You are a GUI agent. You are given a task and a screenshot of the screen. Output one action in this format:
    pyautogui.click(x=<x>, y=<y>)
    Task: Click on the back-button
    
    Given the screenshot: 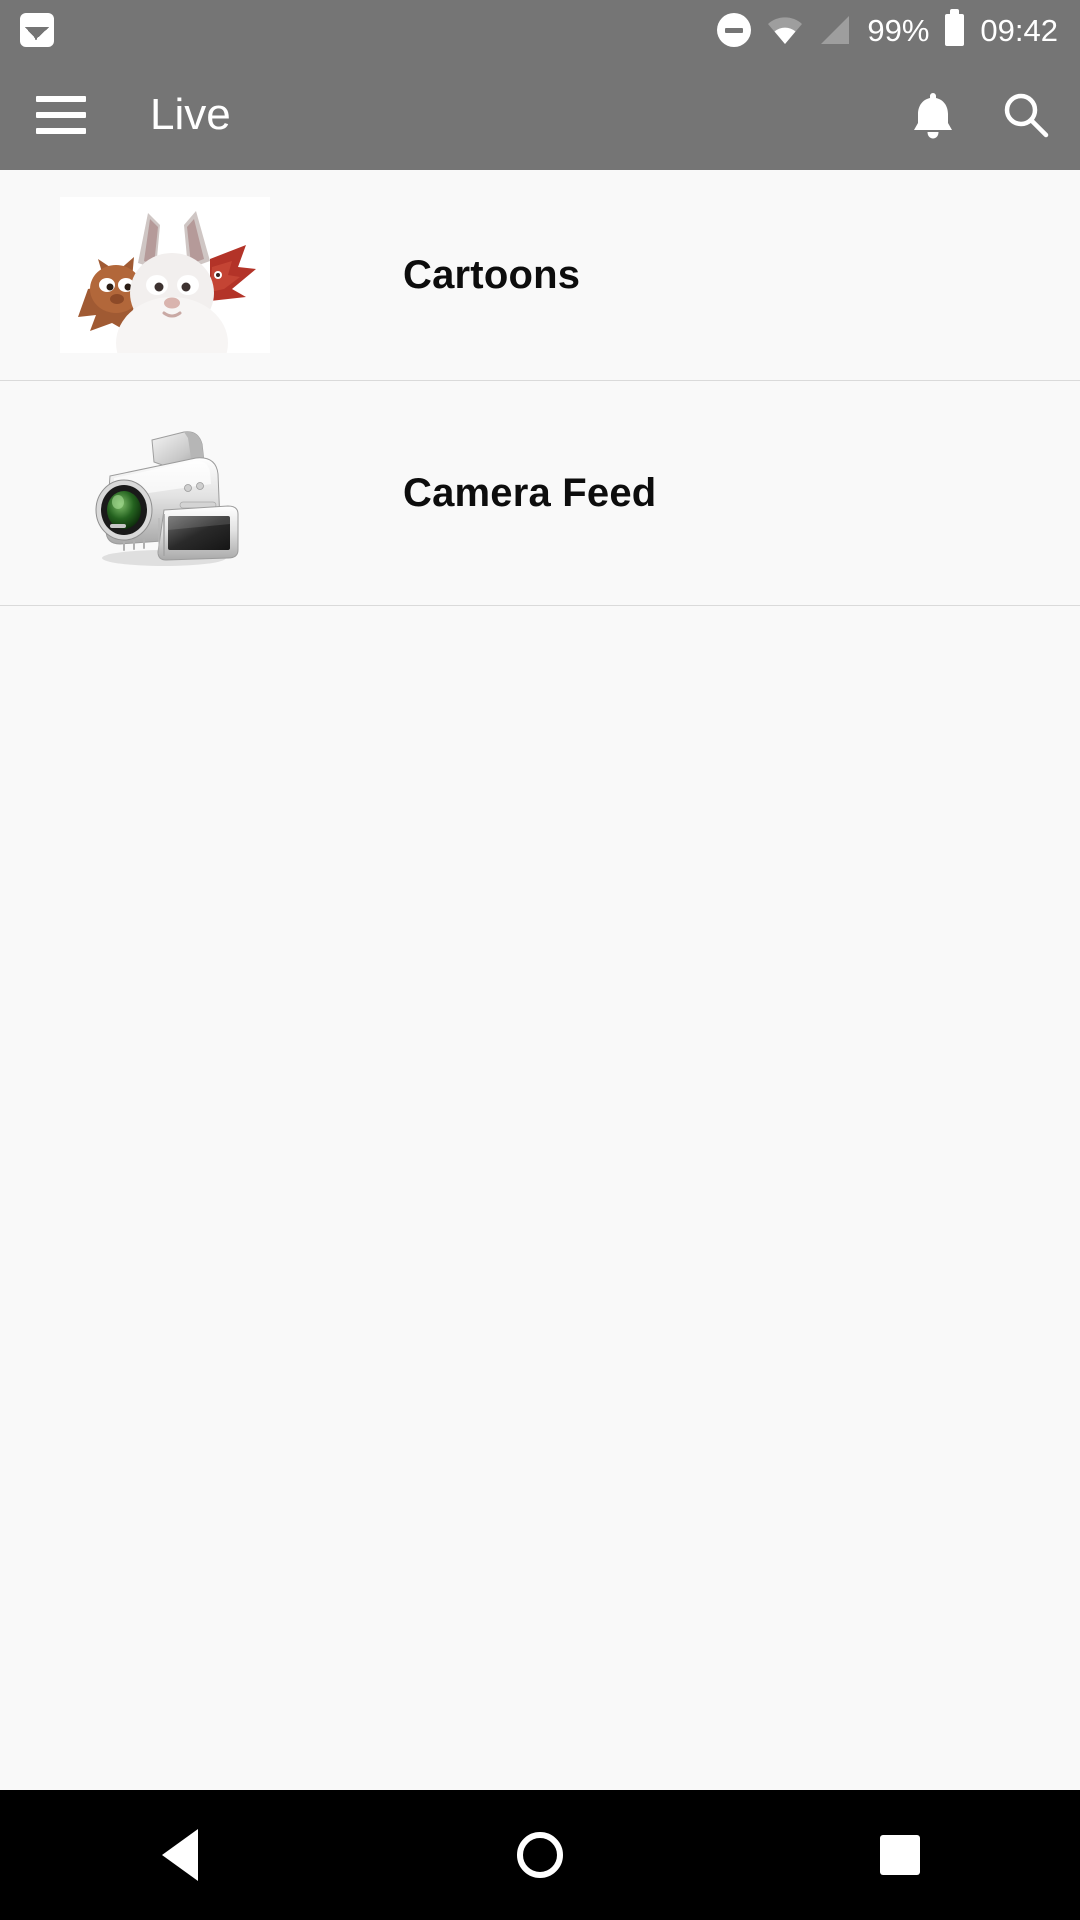 What is the action you would take?
    pyautogui.click(x=180, y=1855)
    